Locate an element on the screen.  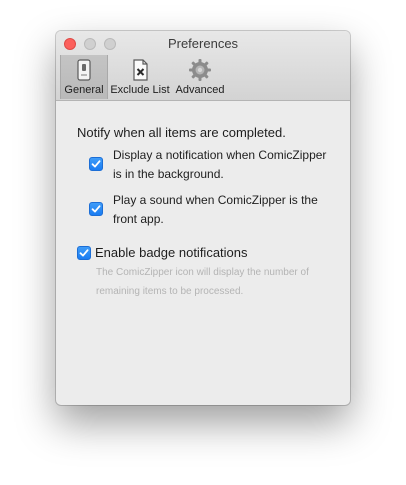
sound-checkbox is located at coordinates (96, 209).